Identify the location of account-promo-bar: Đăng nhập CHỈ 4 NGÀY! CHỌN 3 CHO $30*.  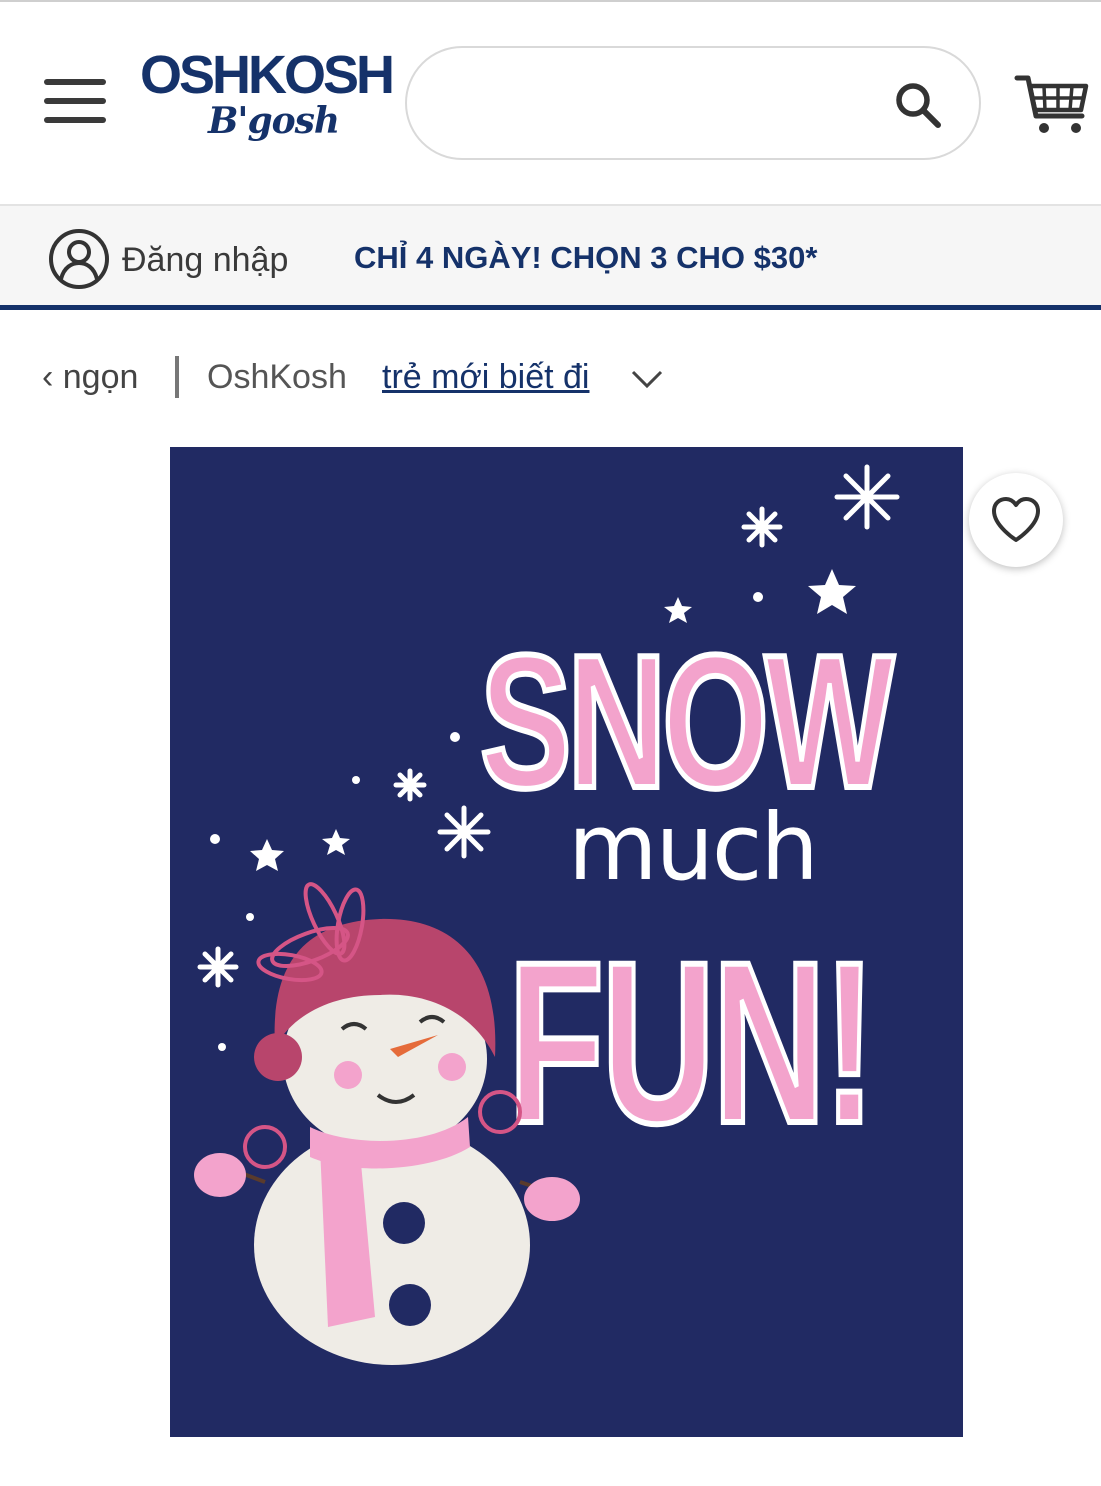
(550, 256).